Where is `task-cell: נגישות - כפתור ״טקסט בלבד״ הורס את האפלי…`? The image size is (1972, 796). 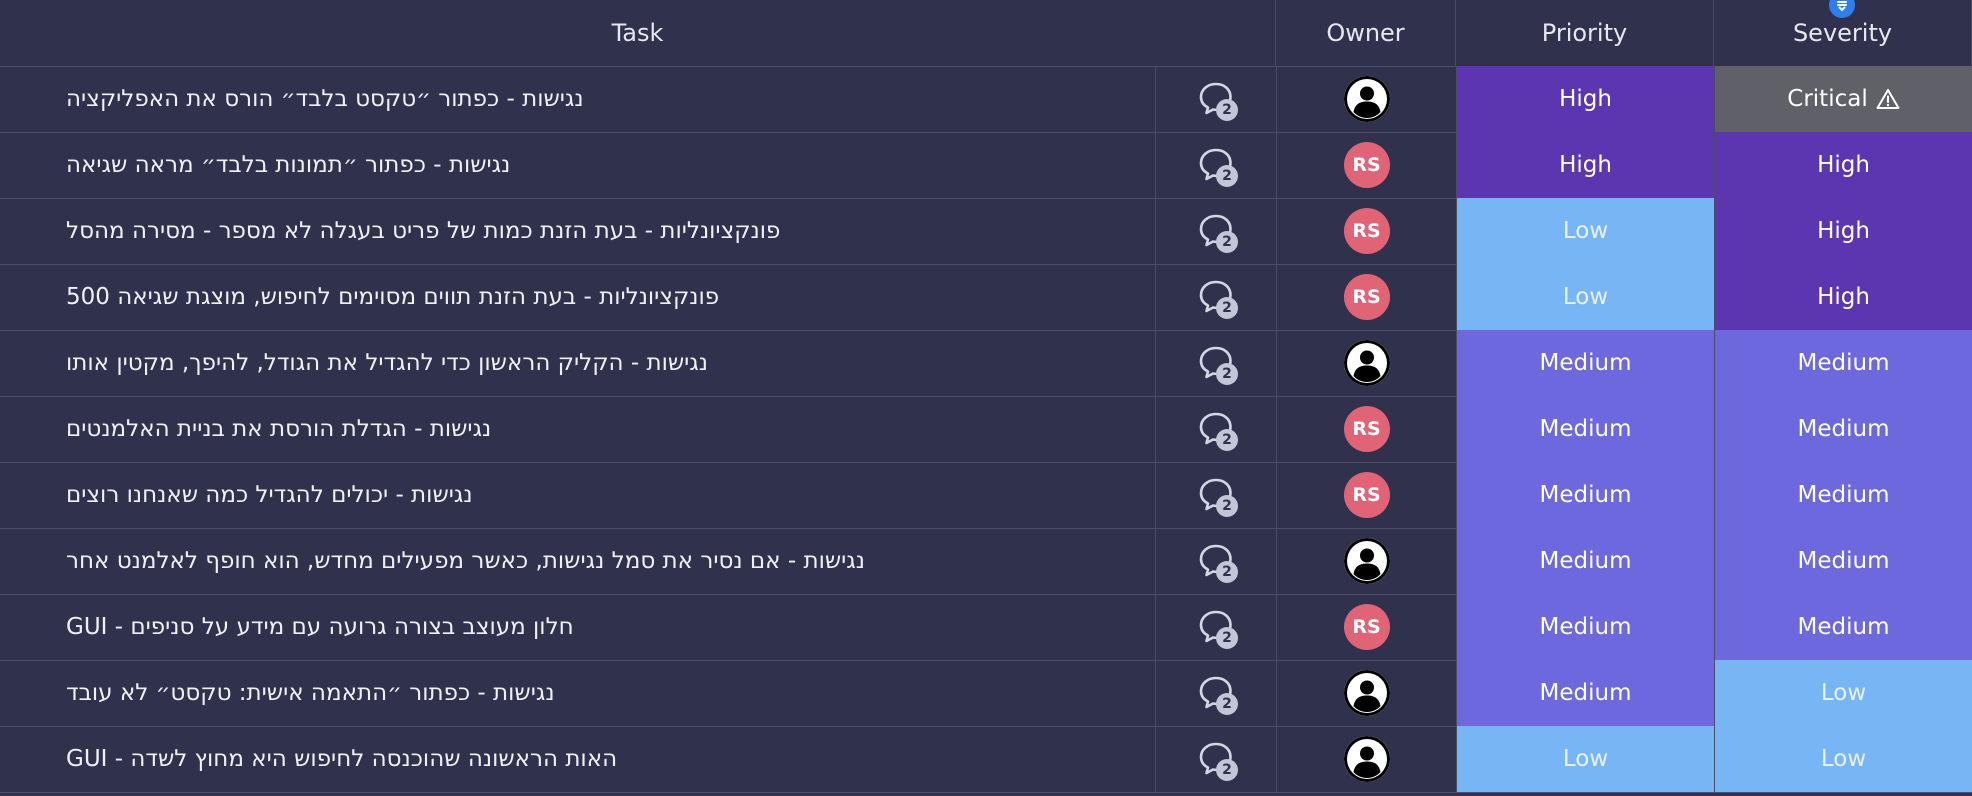
task-cell: נגישות - כפתור ״טקסט בלבד״ הורס את האפלי… is located at coordinates (577, 99).